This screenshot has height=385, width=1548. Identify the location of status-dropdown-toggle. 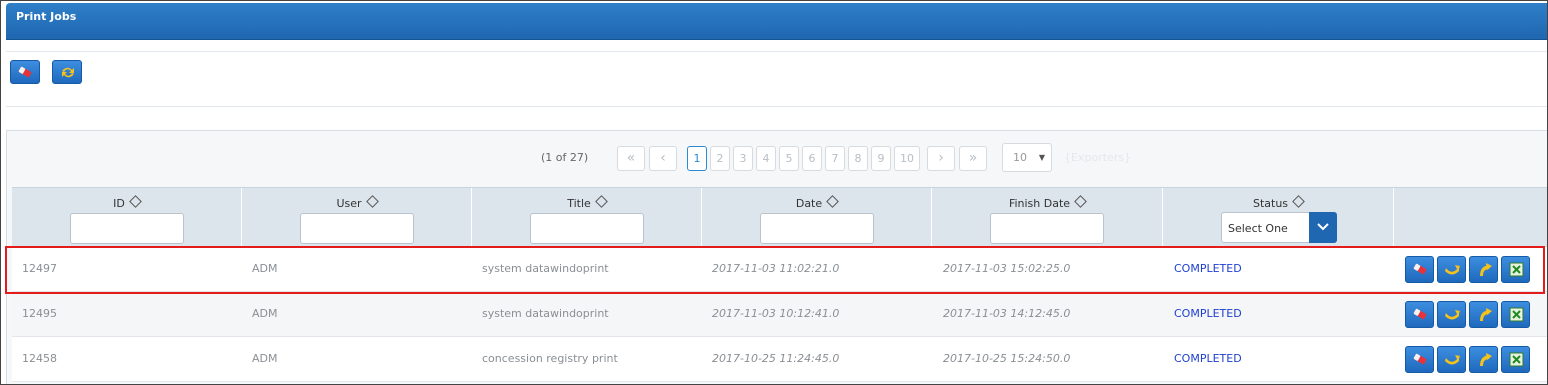
(1323, 227).